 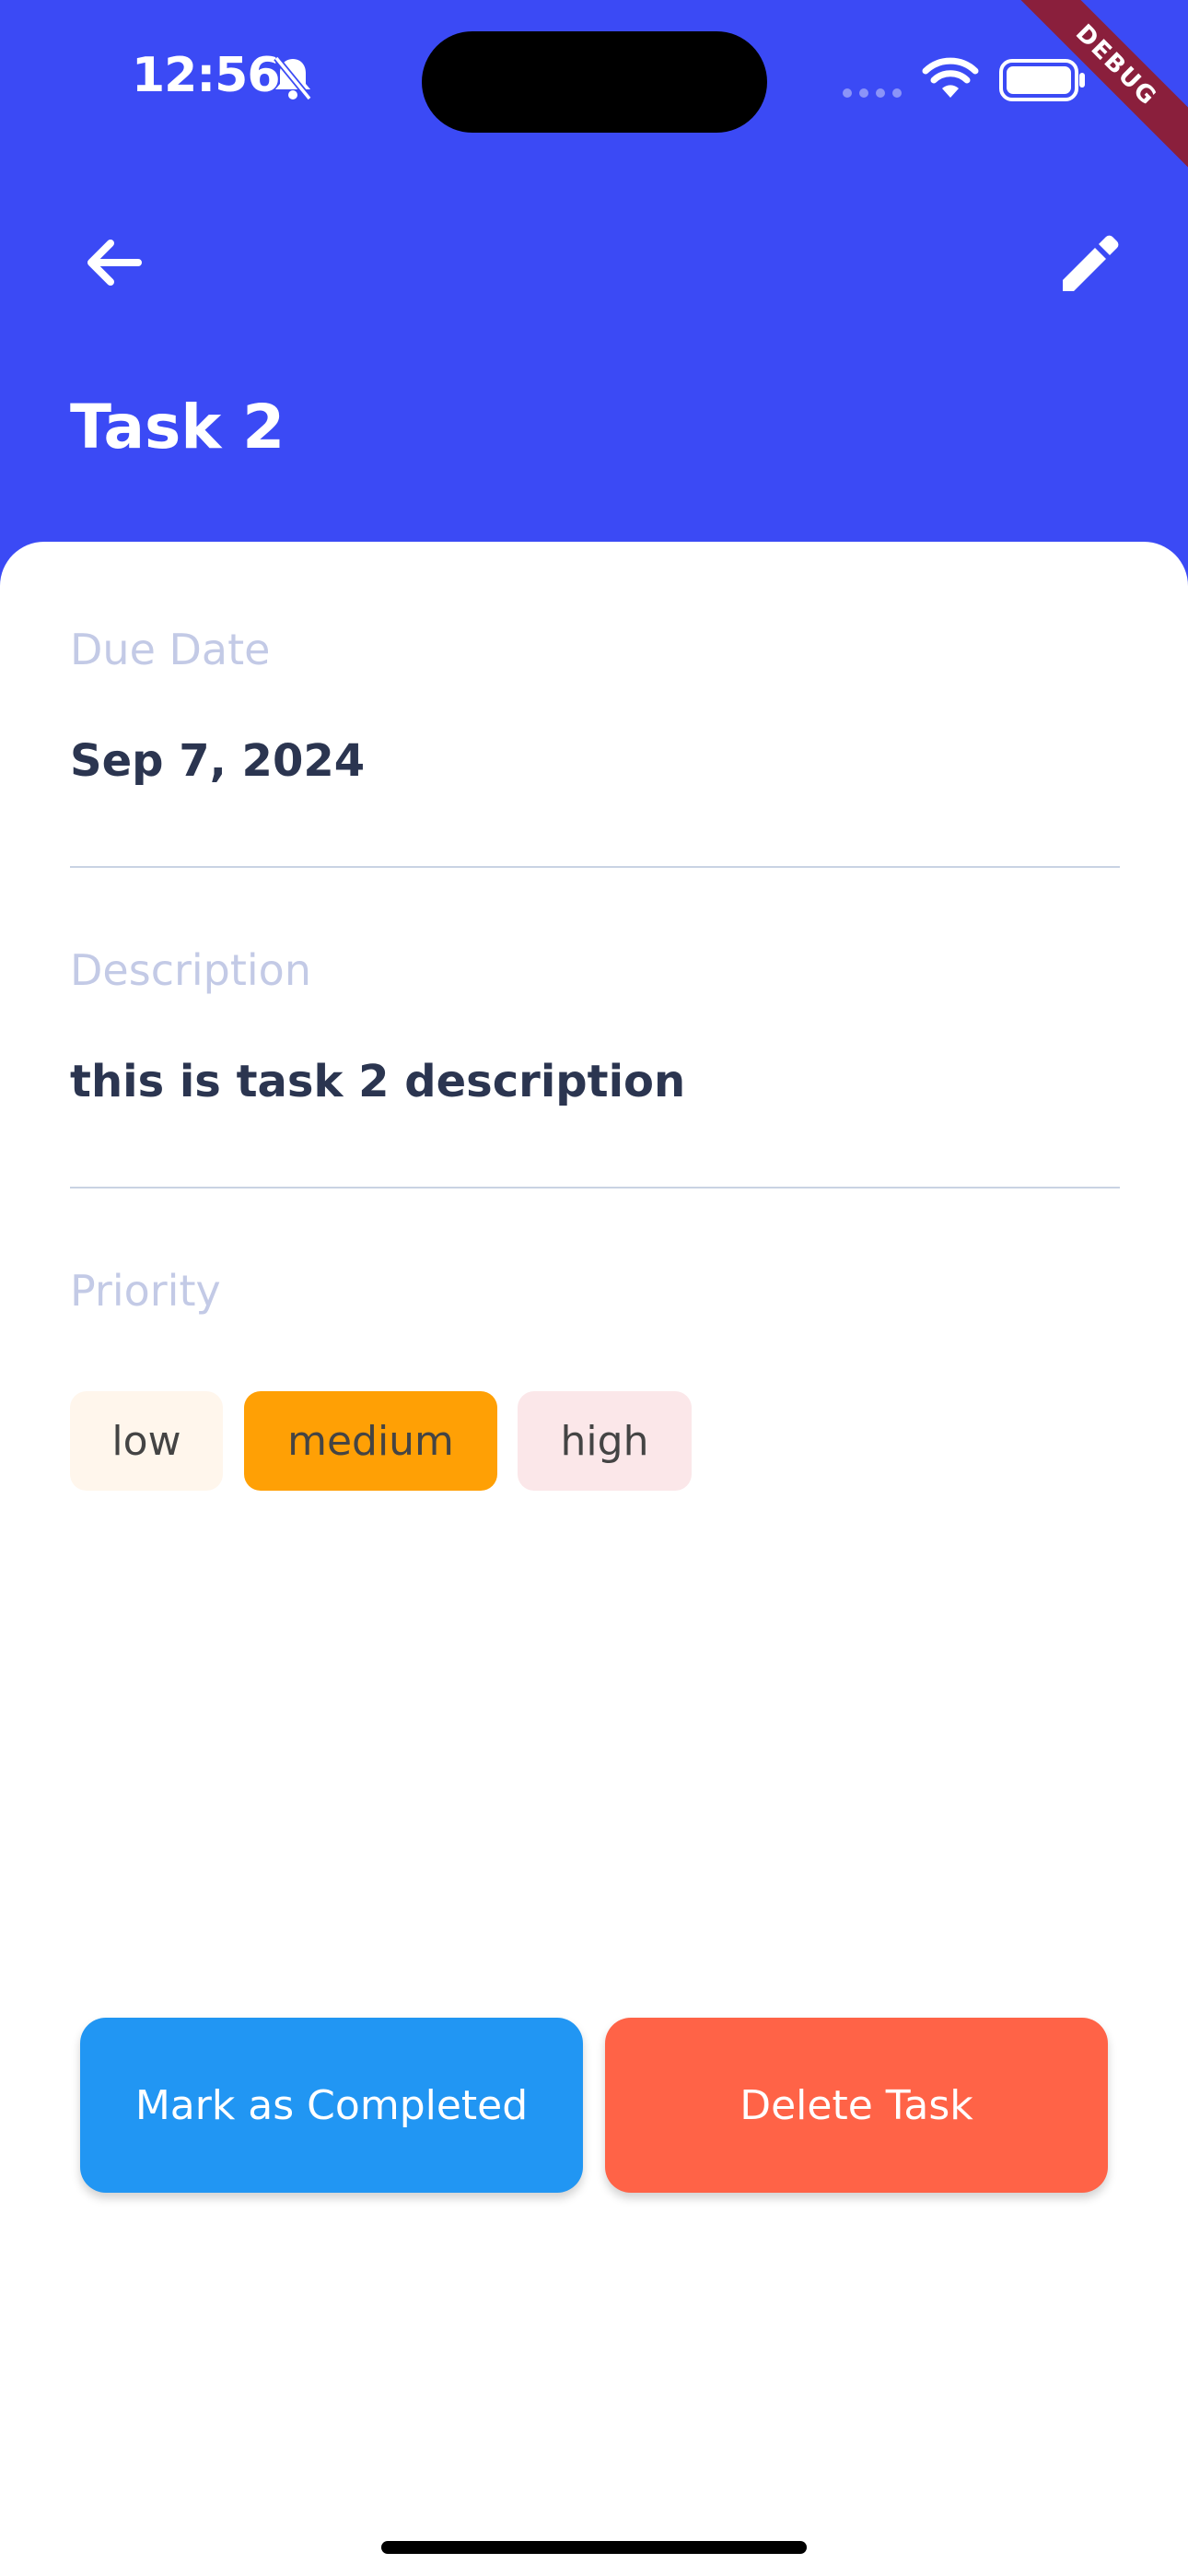 What do you see at coordinates (177, 427) in the screenshot?
I see `page-title: Task 2` at bounding box center [177, 427].